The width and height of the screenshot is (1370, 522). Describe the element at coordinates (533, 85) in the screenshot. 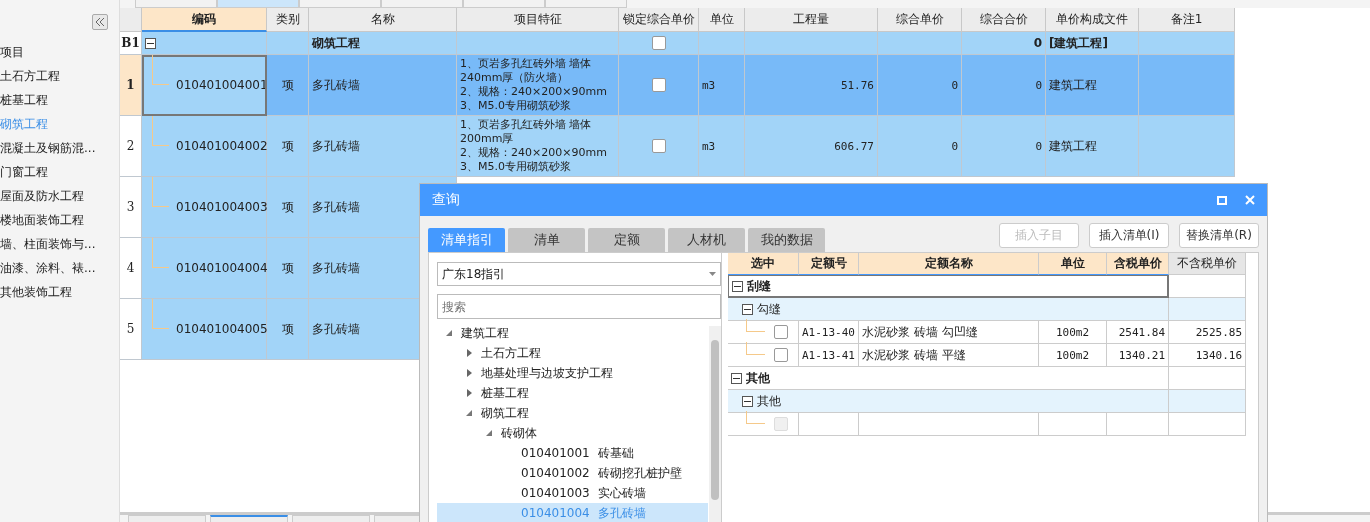

I see `item-features: 1、页岩多孔红砖外墙 墙体 240mm厚（防火墙） 2、规格：240×200×90mm 3、M5.0专用砌筑砂浆` at that location.